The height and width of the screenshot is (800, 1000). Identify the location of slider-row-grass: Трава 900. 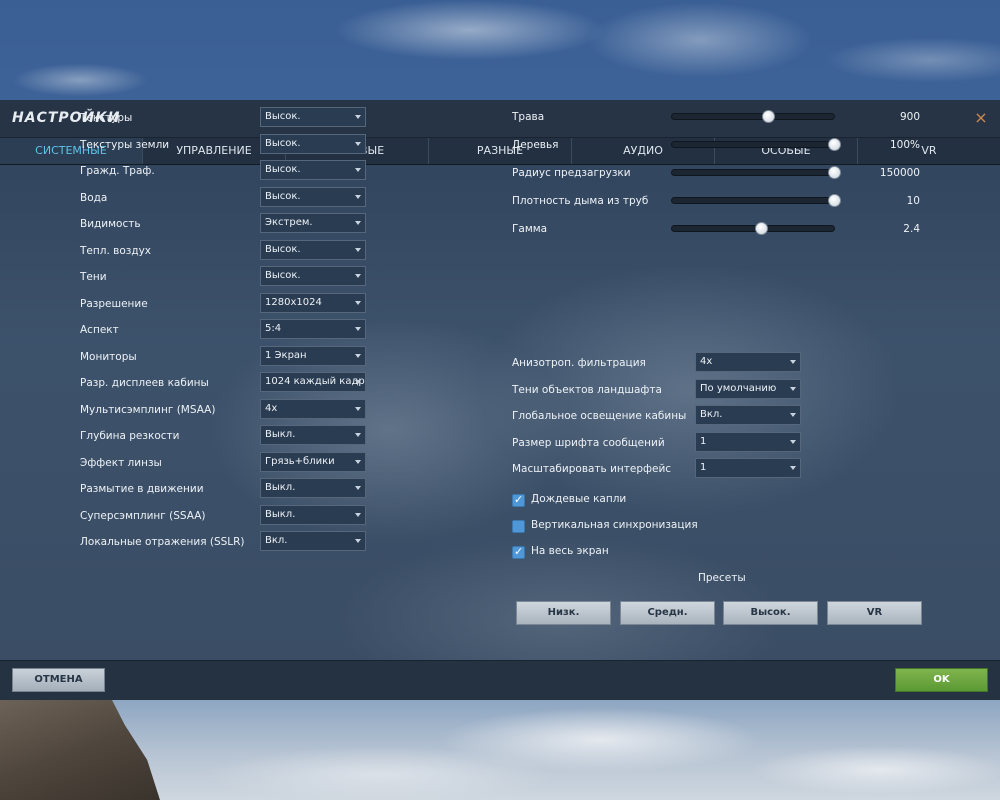
(722, 121).